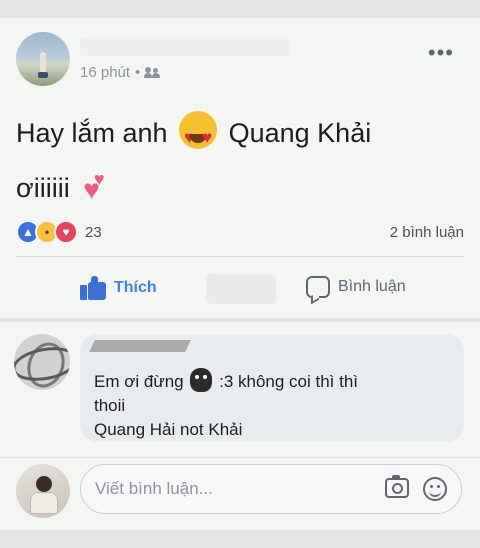 Image resolution: width=480 pixels, height=548 pixels. I want to click on bottom-gap, so click(240, 539).